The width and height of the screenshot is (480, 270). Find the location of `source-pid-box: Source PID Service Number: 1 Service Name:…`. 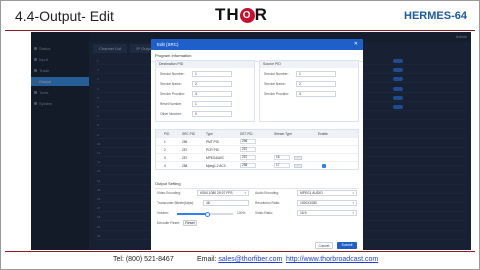

source-pid-box: Source PID Service Number: 1 Service Name:… is located at coordinates (309, 91).